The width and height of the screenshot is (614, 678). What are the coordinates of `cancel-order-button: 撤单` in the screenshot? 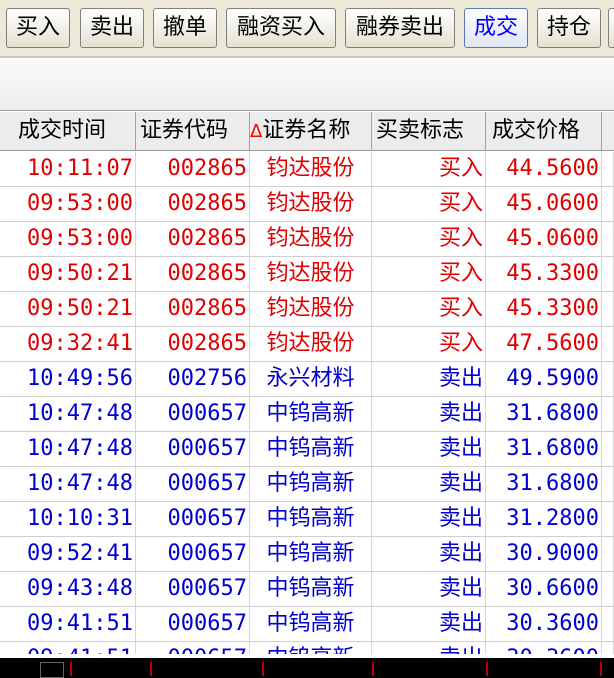 It's located at (185, 28).